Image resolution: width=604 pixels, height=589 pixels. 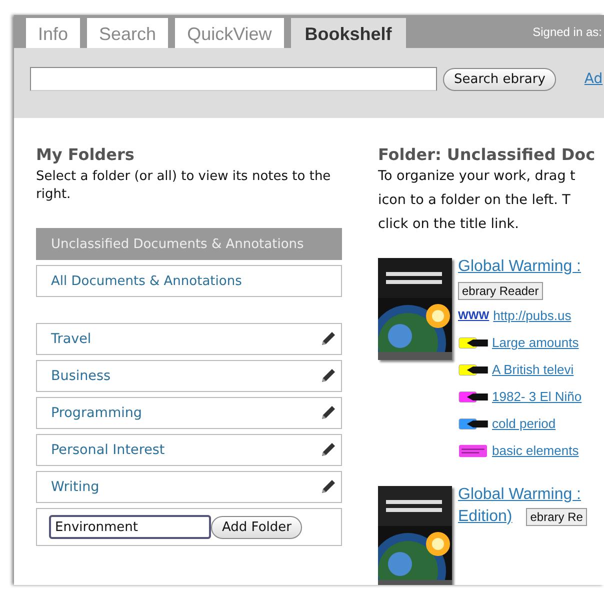 What do you see at coordinates (81, 376) in the screenshot?
I see `folder-link: Business` at bounding box center [81, 376].